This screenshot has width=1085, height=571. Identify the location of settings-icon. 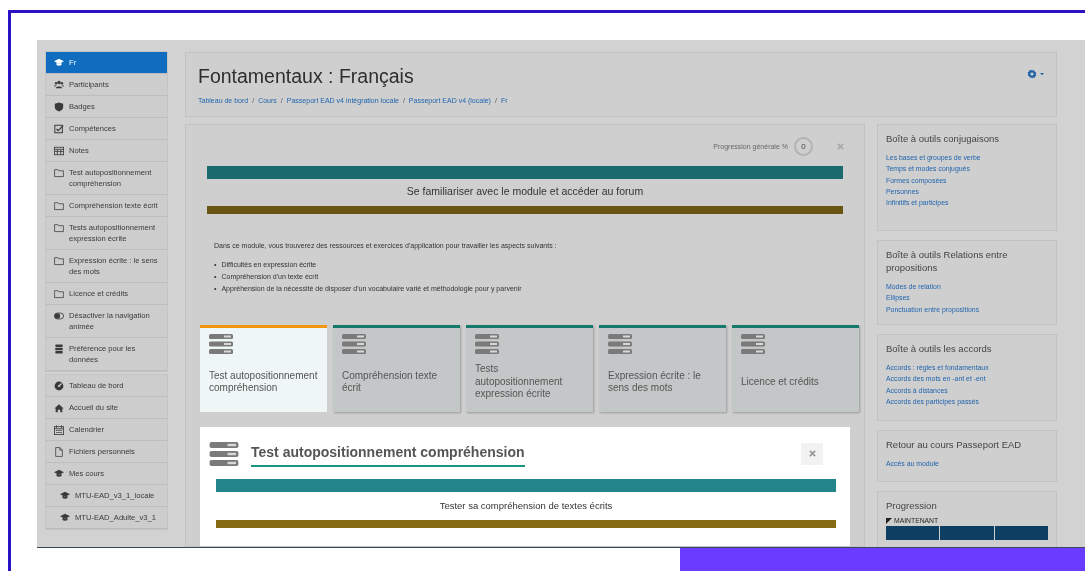
(1035, 74).